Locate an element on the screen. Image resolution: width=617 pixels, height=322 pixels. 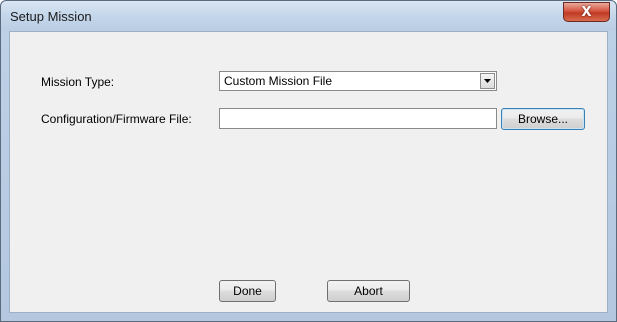
abort-button: Abort is located at coordinates (368, 291).